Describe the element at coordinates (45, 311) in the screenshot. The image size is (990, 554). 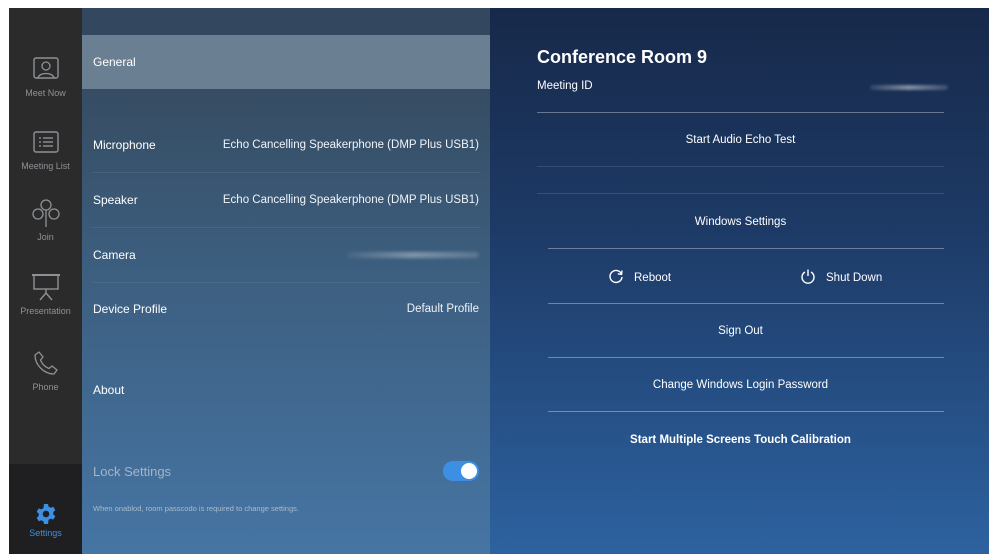
I see `nav-presentation-label: Presentation` at that location.